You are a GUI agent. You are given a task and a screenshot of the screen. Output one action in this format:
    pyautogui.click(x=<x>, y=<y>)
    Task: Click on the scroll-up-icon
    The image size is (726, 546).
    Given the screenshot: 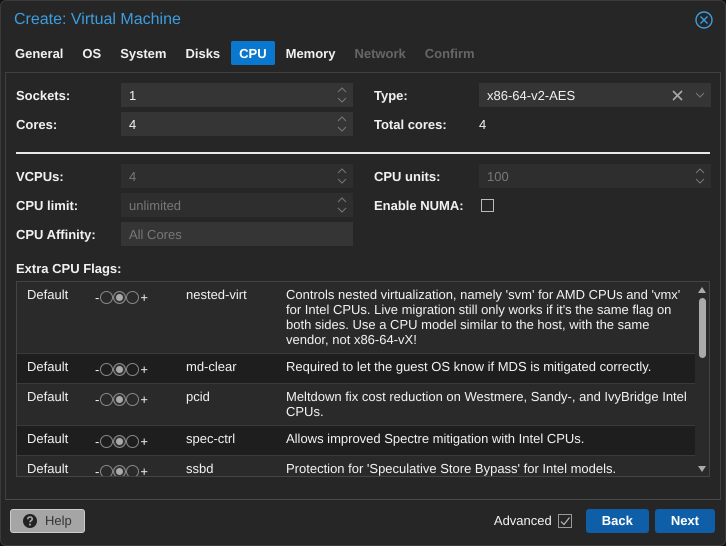 What is the action you would take?
    pyautogui.click(x=702, y=290)
    